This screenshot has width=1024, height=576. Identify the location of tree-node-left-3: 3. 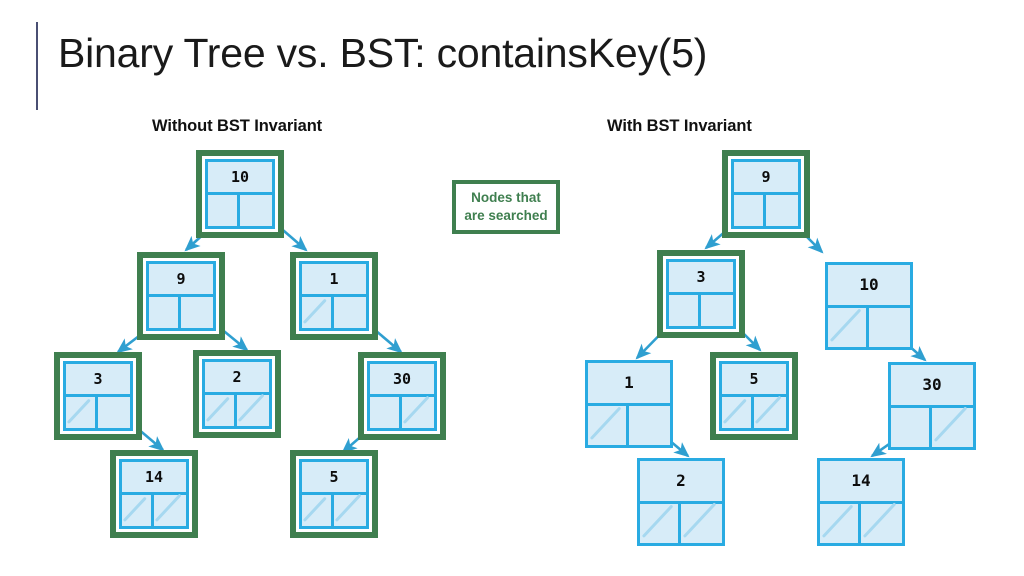
(98, 396).